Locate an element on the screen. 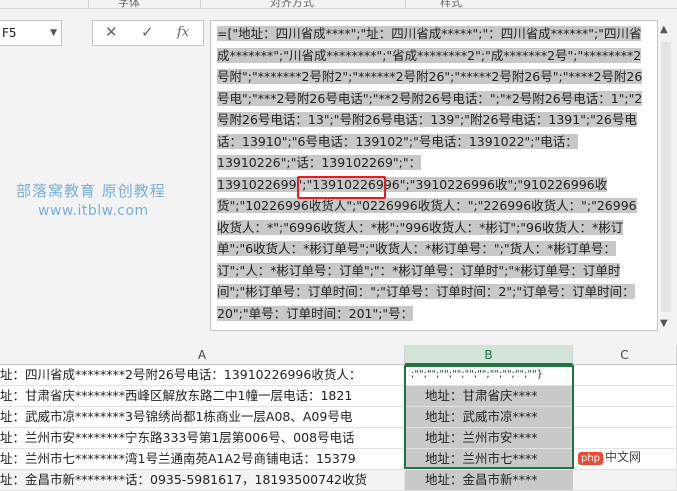  cell-b: 地址：武威市凉**** is located at coordinates (489, 417).